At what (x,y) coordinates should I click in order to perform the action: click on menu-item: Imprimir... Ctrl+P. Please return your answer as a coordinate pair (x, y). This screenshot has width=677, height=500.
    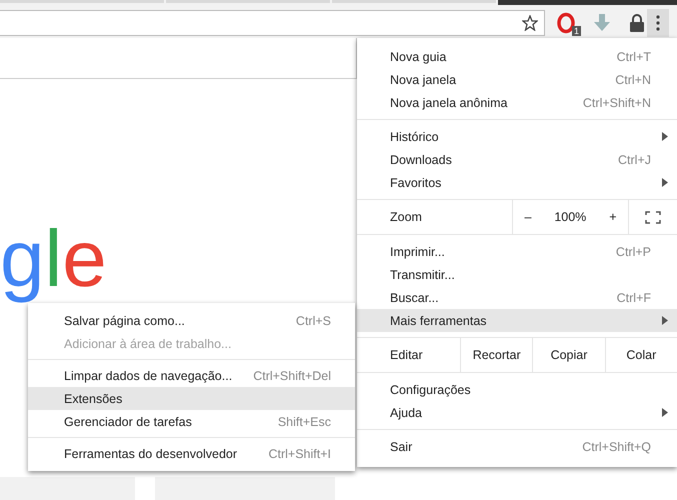
    Looking at the image, I should click on (517, 251).